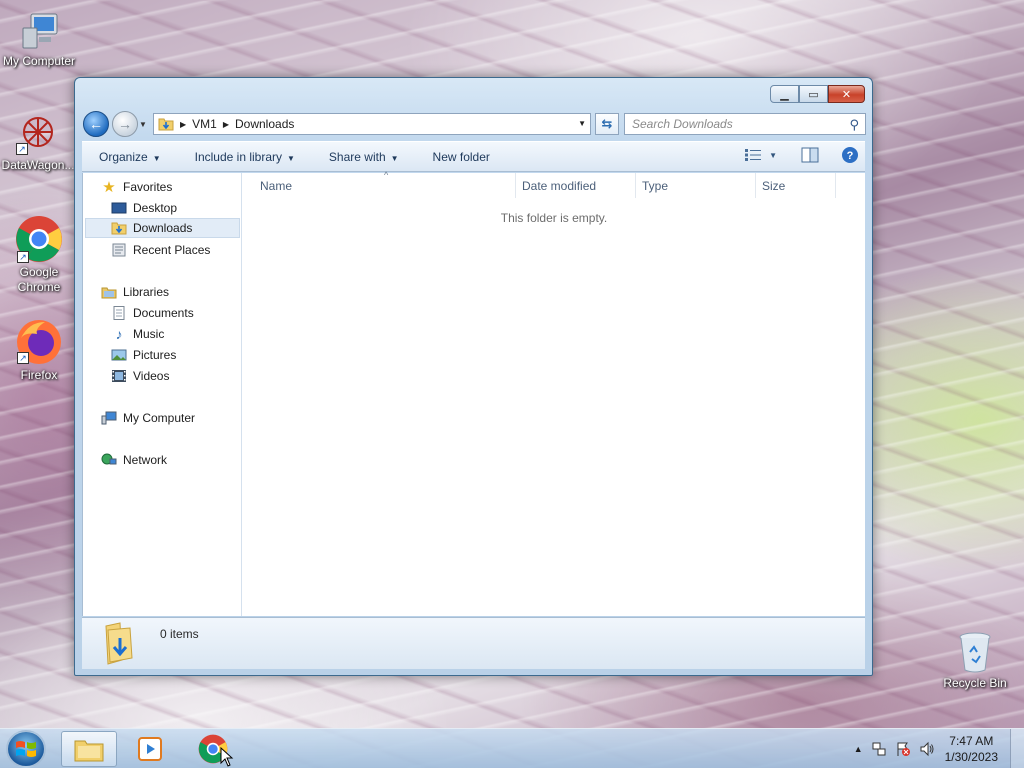 This screenshot has height=768, width=1024. What do you see at coordinates (264, 124) in the screenshot?
I see `breadcrumb-downloads: Downloads` at bounding box center [264, 124].